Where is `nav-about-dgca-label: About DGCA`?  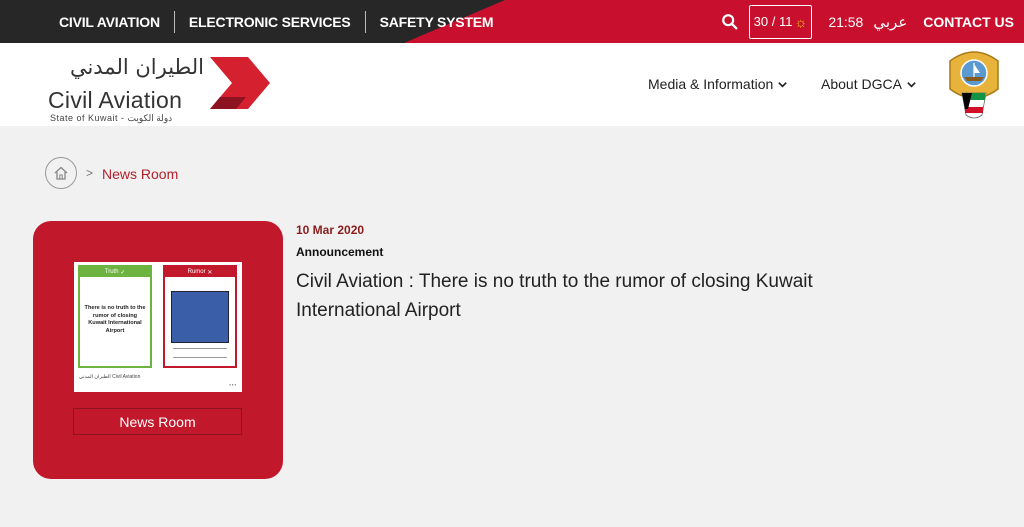
nav-about-dgca-label: About DGCA is located at coordinates (861, 84).